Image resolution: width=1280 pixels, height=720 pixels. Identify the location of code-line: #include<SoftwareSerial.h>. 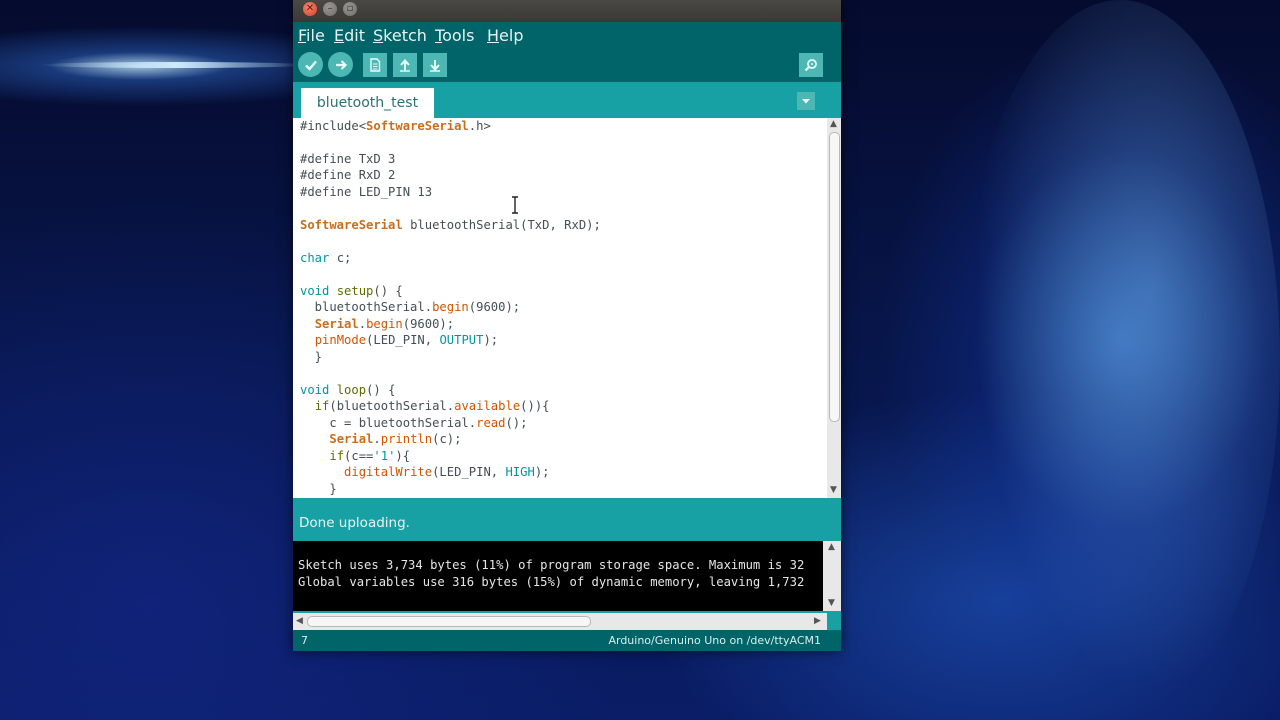
(395, 126).